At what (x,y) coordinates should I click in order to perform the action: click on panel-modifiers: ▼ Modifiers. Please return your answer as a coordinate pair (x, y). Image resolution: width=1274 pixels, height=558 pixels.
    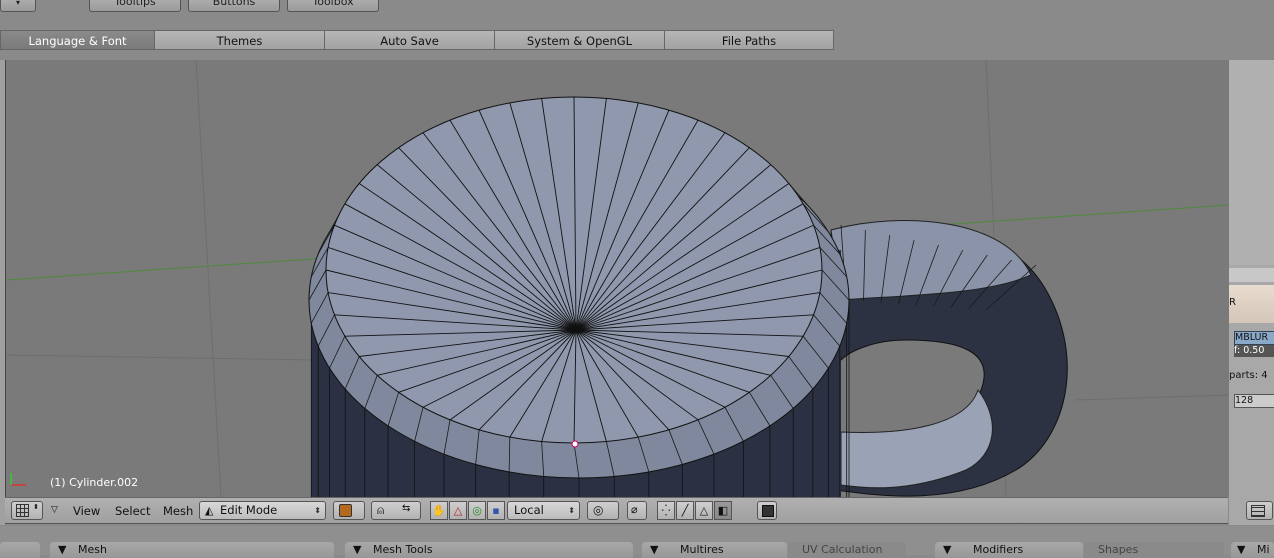
    Looking at the image, I should click on (1009, 550).